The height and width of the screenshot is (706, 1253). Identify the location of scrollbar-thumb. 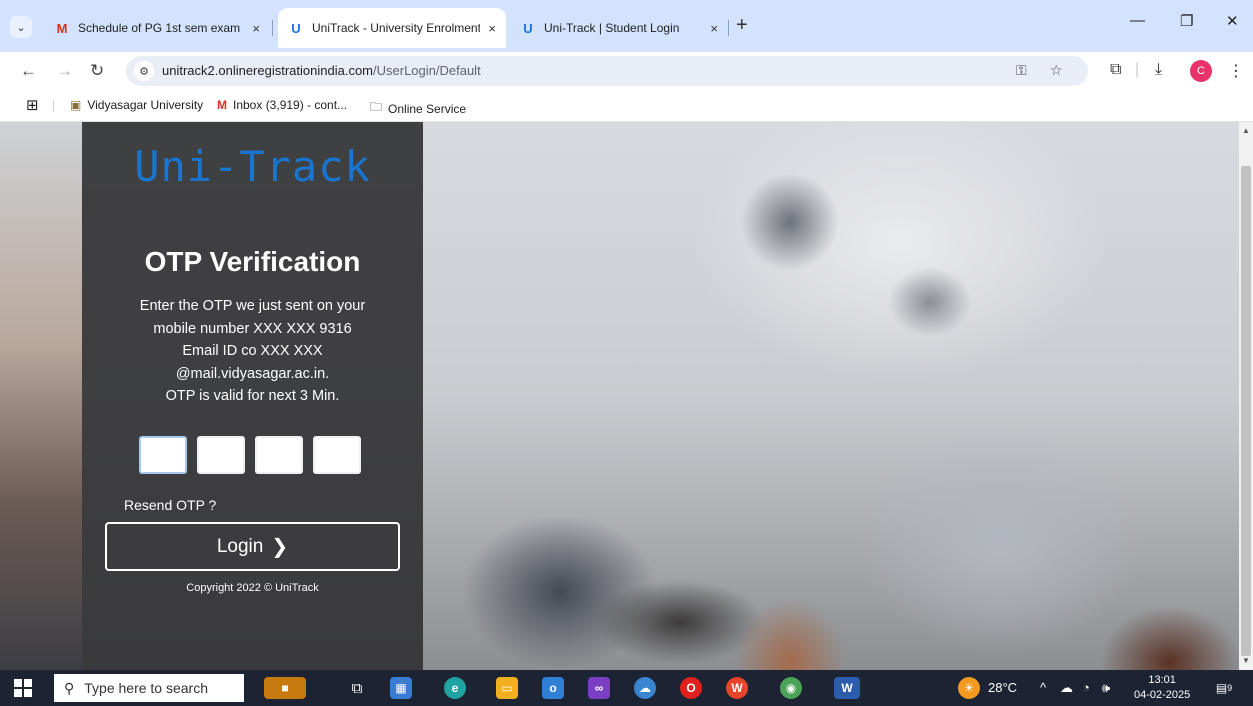
(1246, 411).